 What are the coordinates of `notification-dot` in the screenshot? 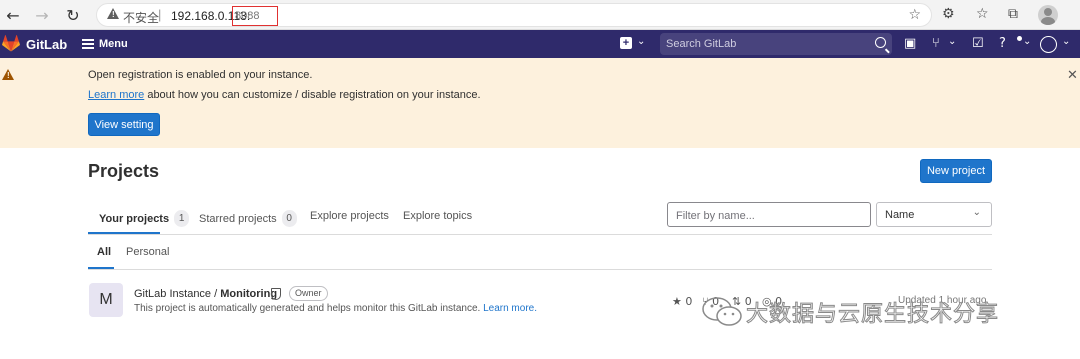 It's located at (1019, 38).